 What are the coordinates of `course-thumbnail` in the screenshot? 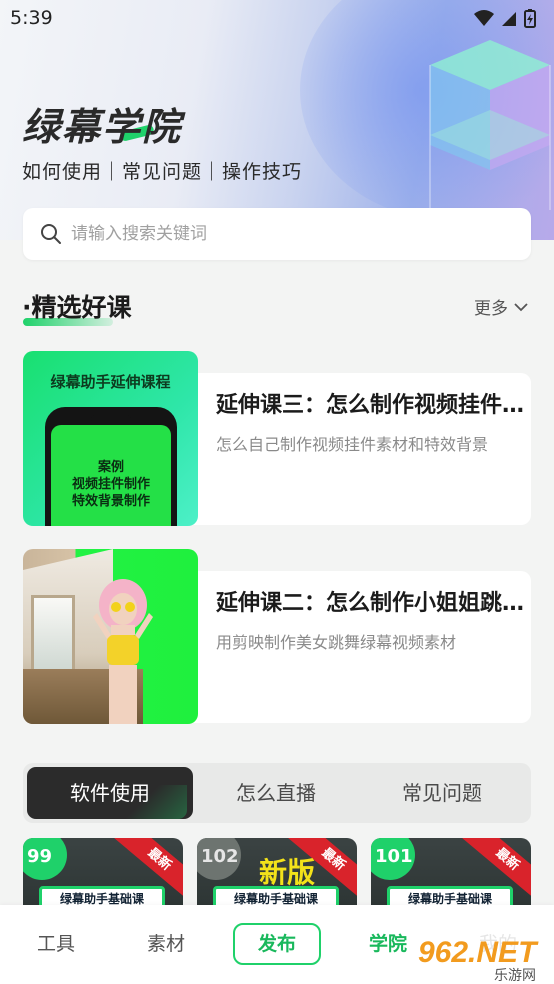 It's located at (110, 636).